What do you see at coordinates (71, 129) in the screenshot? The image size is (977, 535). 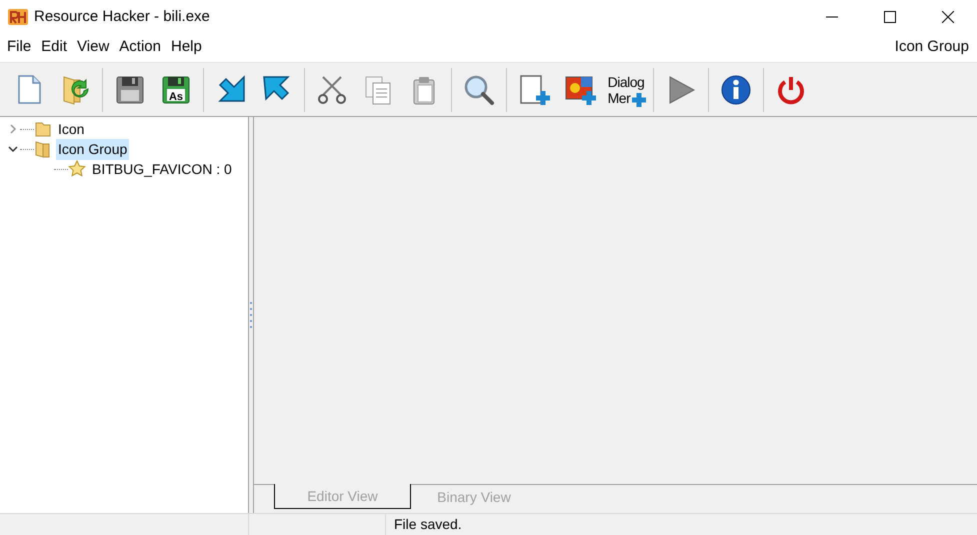 I see `tree-item: Icon` at bounding box center [71, 129].